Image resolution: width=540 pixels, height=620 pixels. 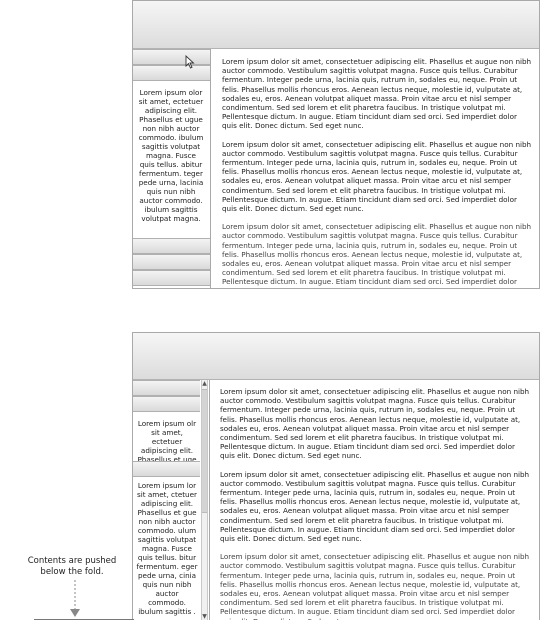 I want to click on down-arrow-icon, so click(x=75, y=598).